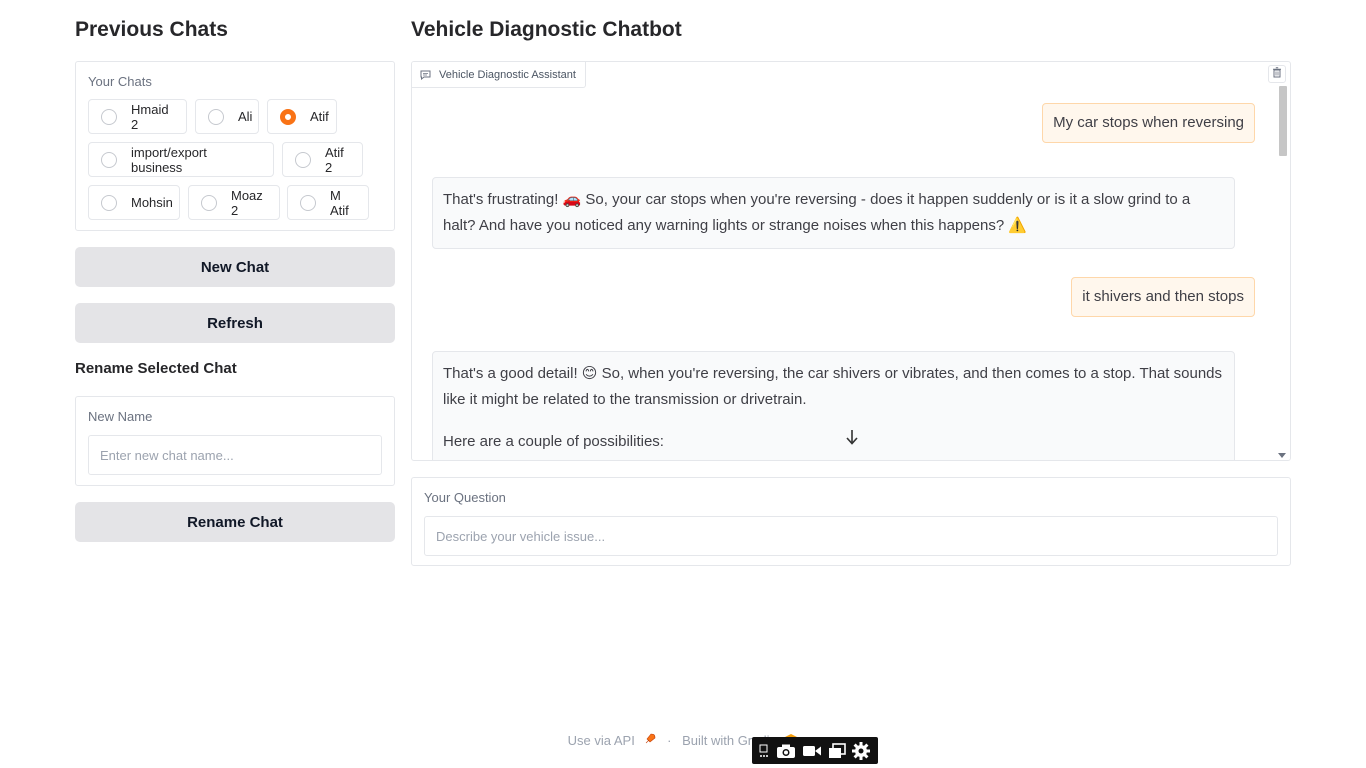  I want to click on user-message: it shivers and then stops, so click(1163, 297).